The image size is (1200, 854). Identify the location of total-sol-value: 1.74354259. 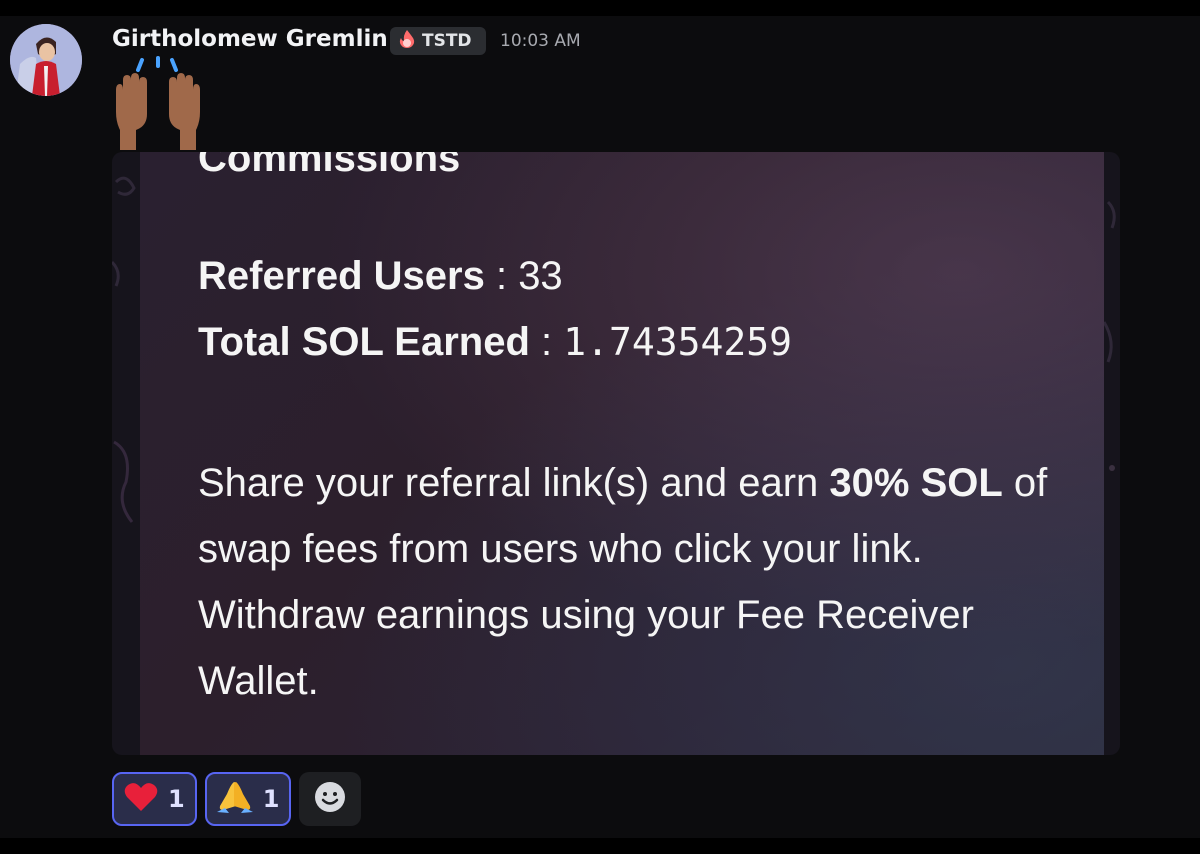
(678, 342).